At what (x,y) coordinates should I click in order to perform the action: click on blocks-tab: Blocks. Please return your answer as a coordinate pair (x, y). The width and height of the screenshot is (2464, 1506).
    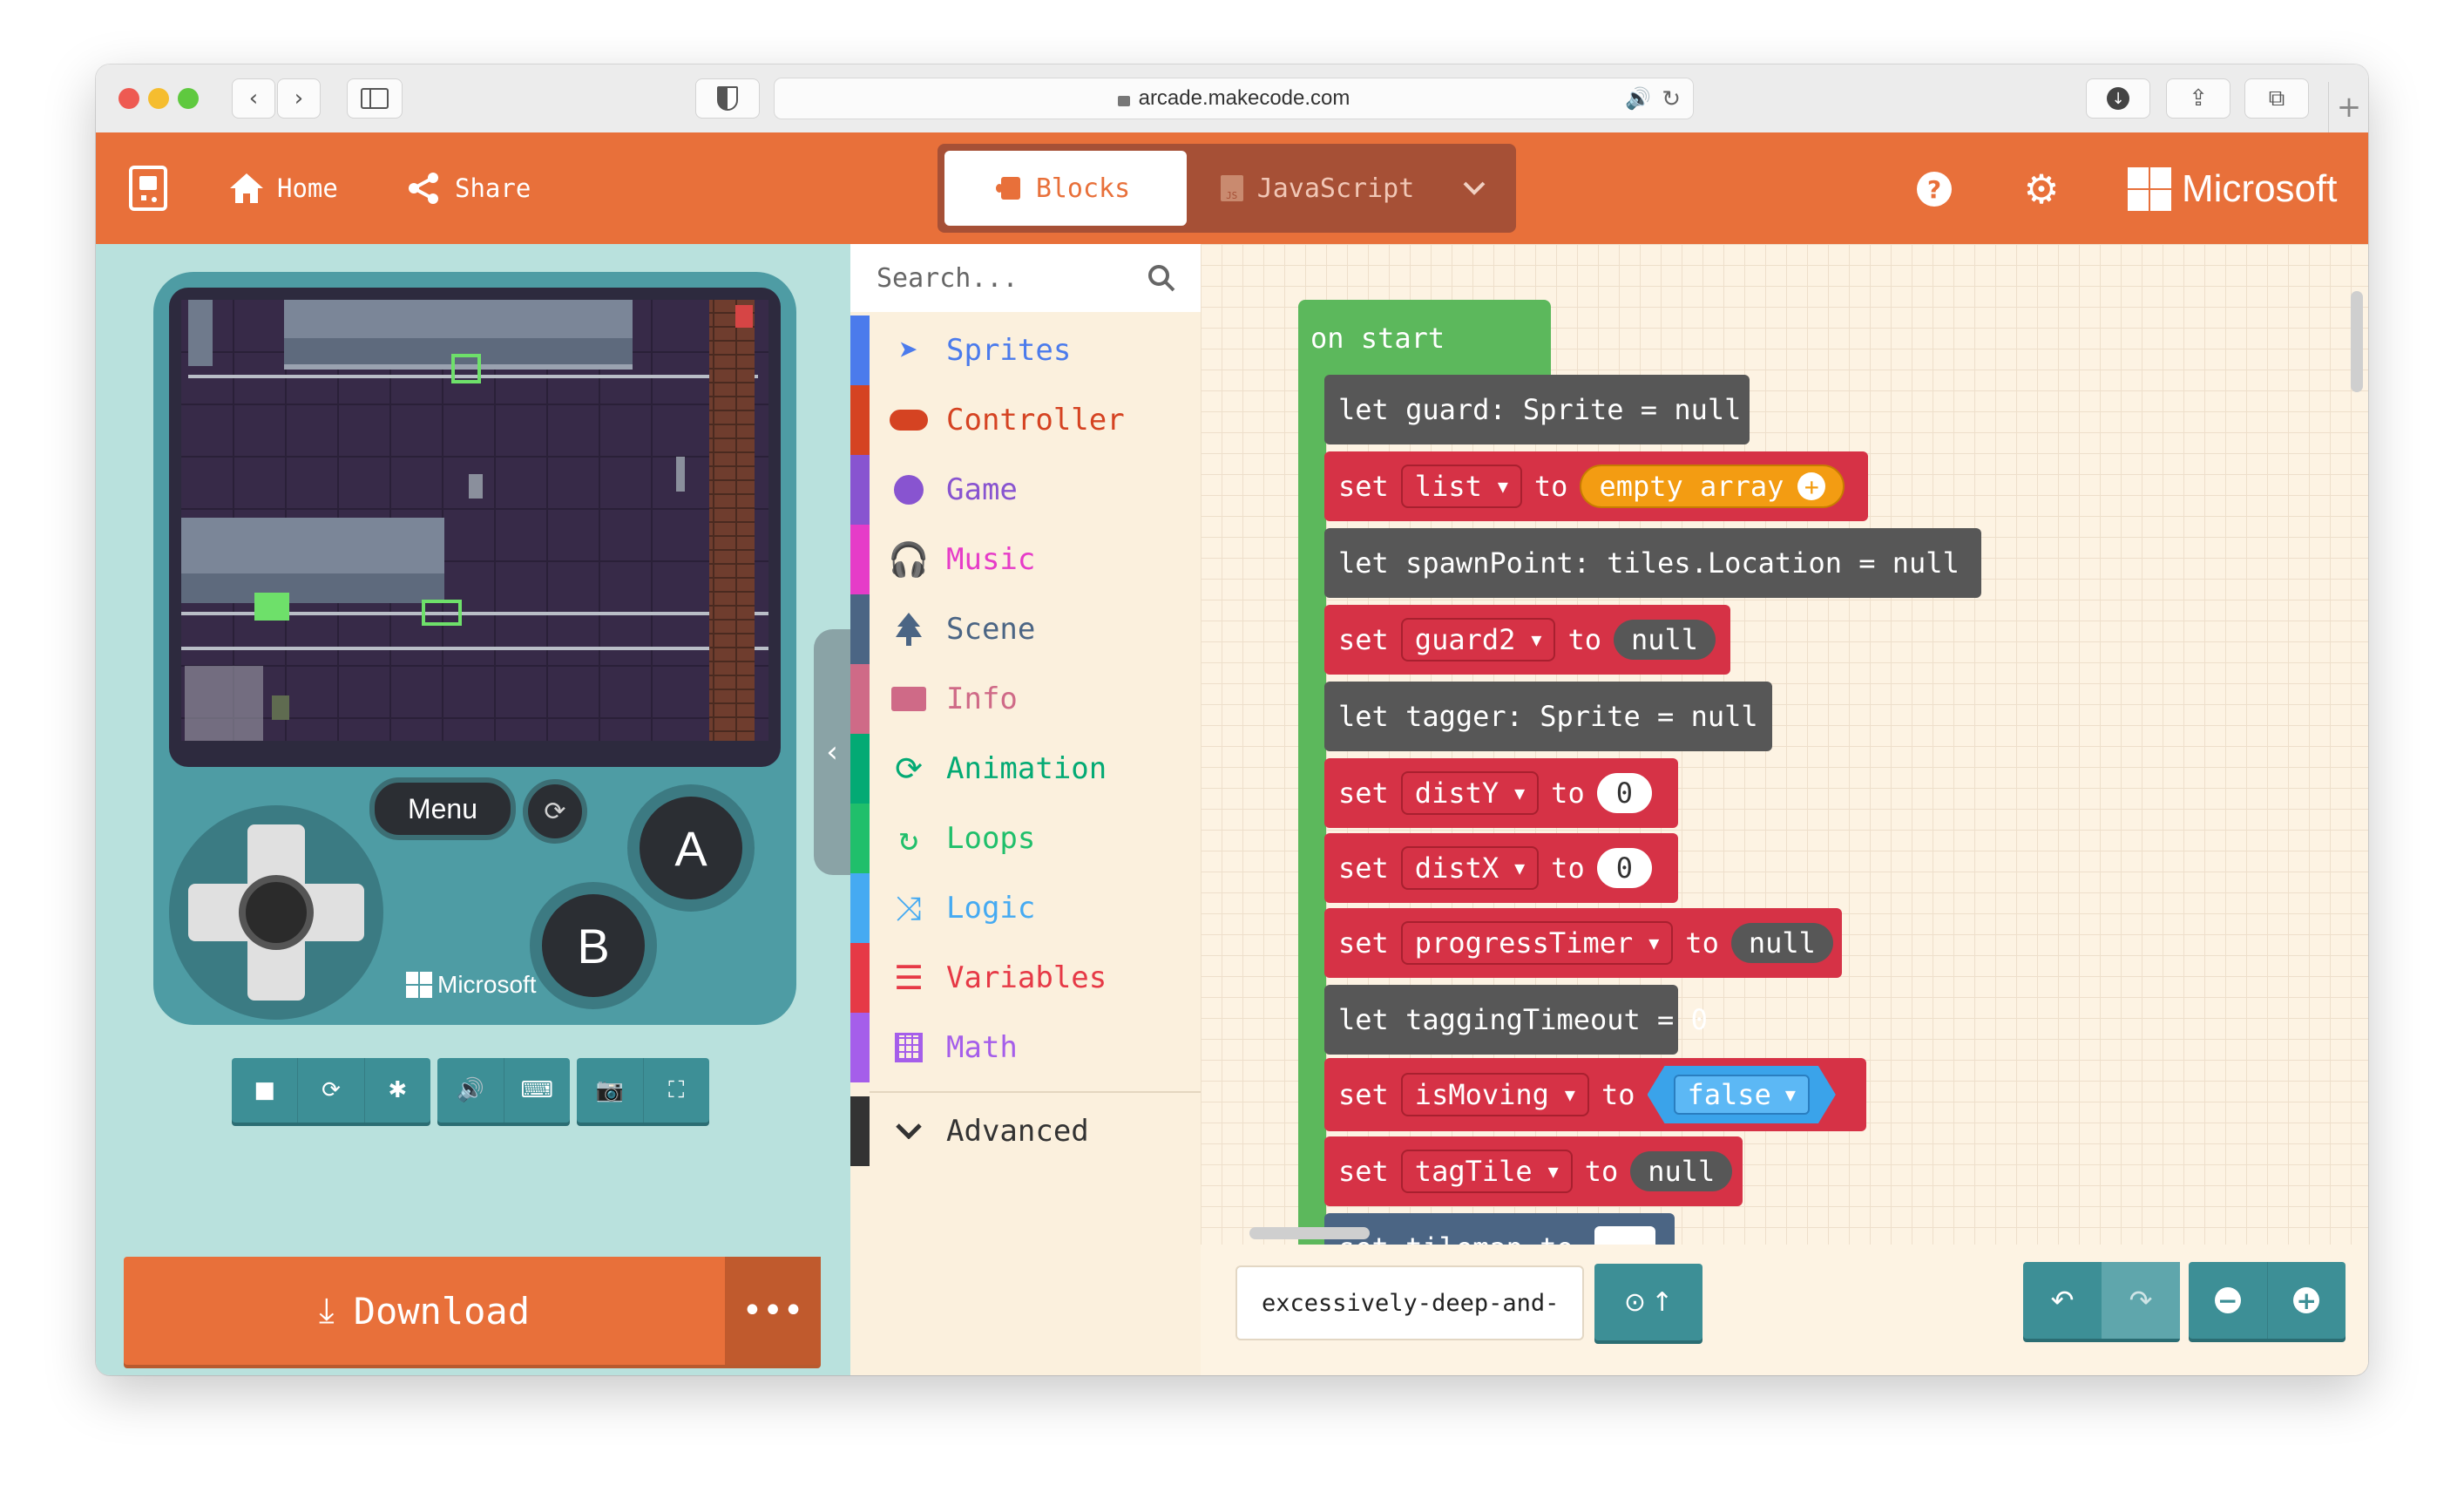
    Looking at the image, I should click on (1065, 189).